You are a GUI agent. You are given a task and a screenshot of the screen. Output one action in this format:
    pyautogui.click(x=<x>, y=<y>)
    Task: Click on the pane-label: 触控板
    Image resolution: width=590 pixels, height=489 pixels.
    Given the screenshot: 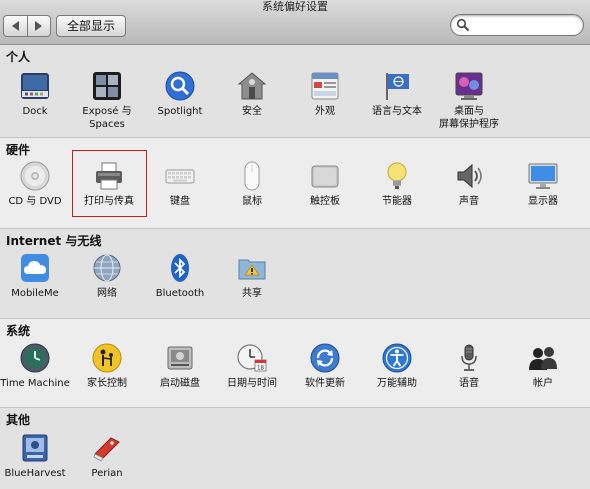 What is the action you would take?
    pyautogui.click(x=325, y=201)
    